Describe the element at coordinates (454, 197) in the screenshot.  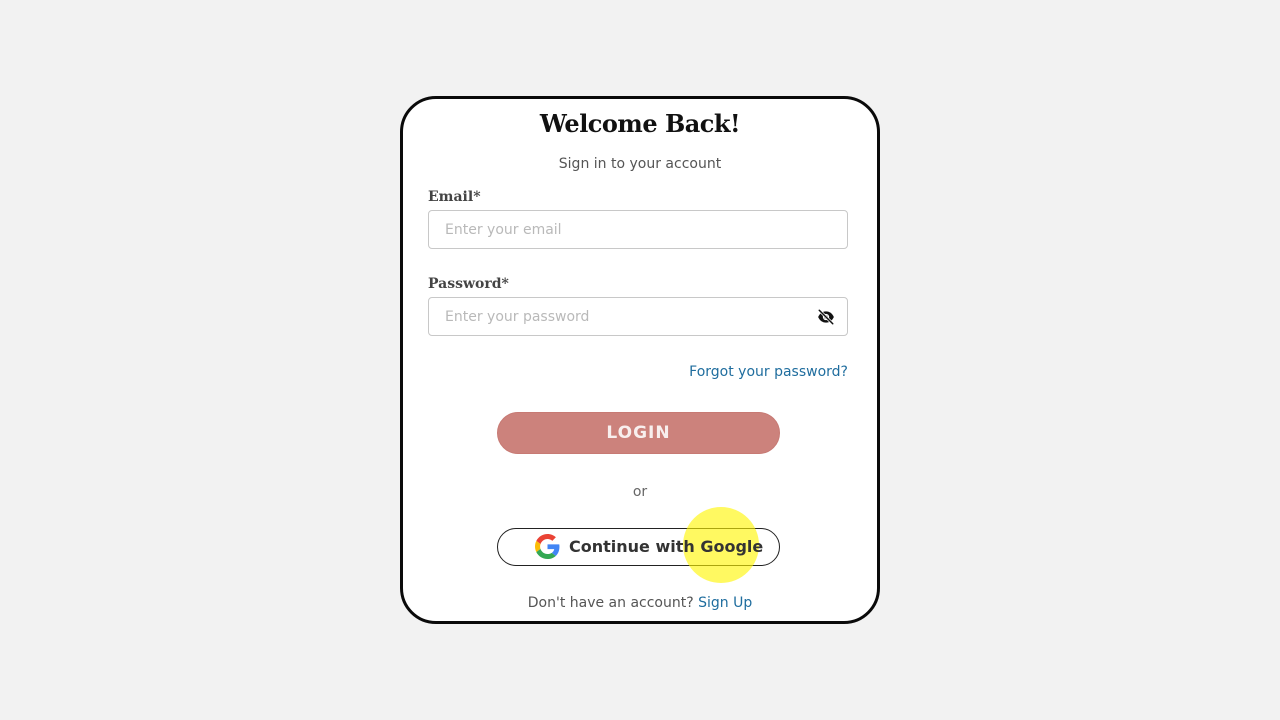
I see `email-label: Email*` at that location.